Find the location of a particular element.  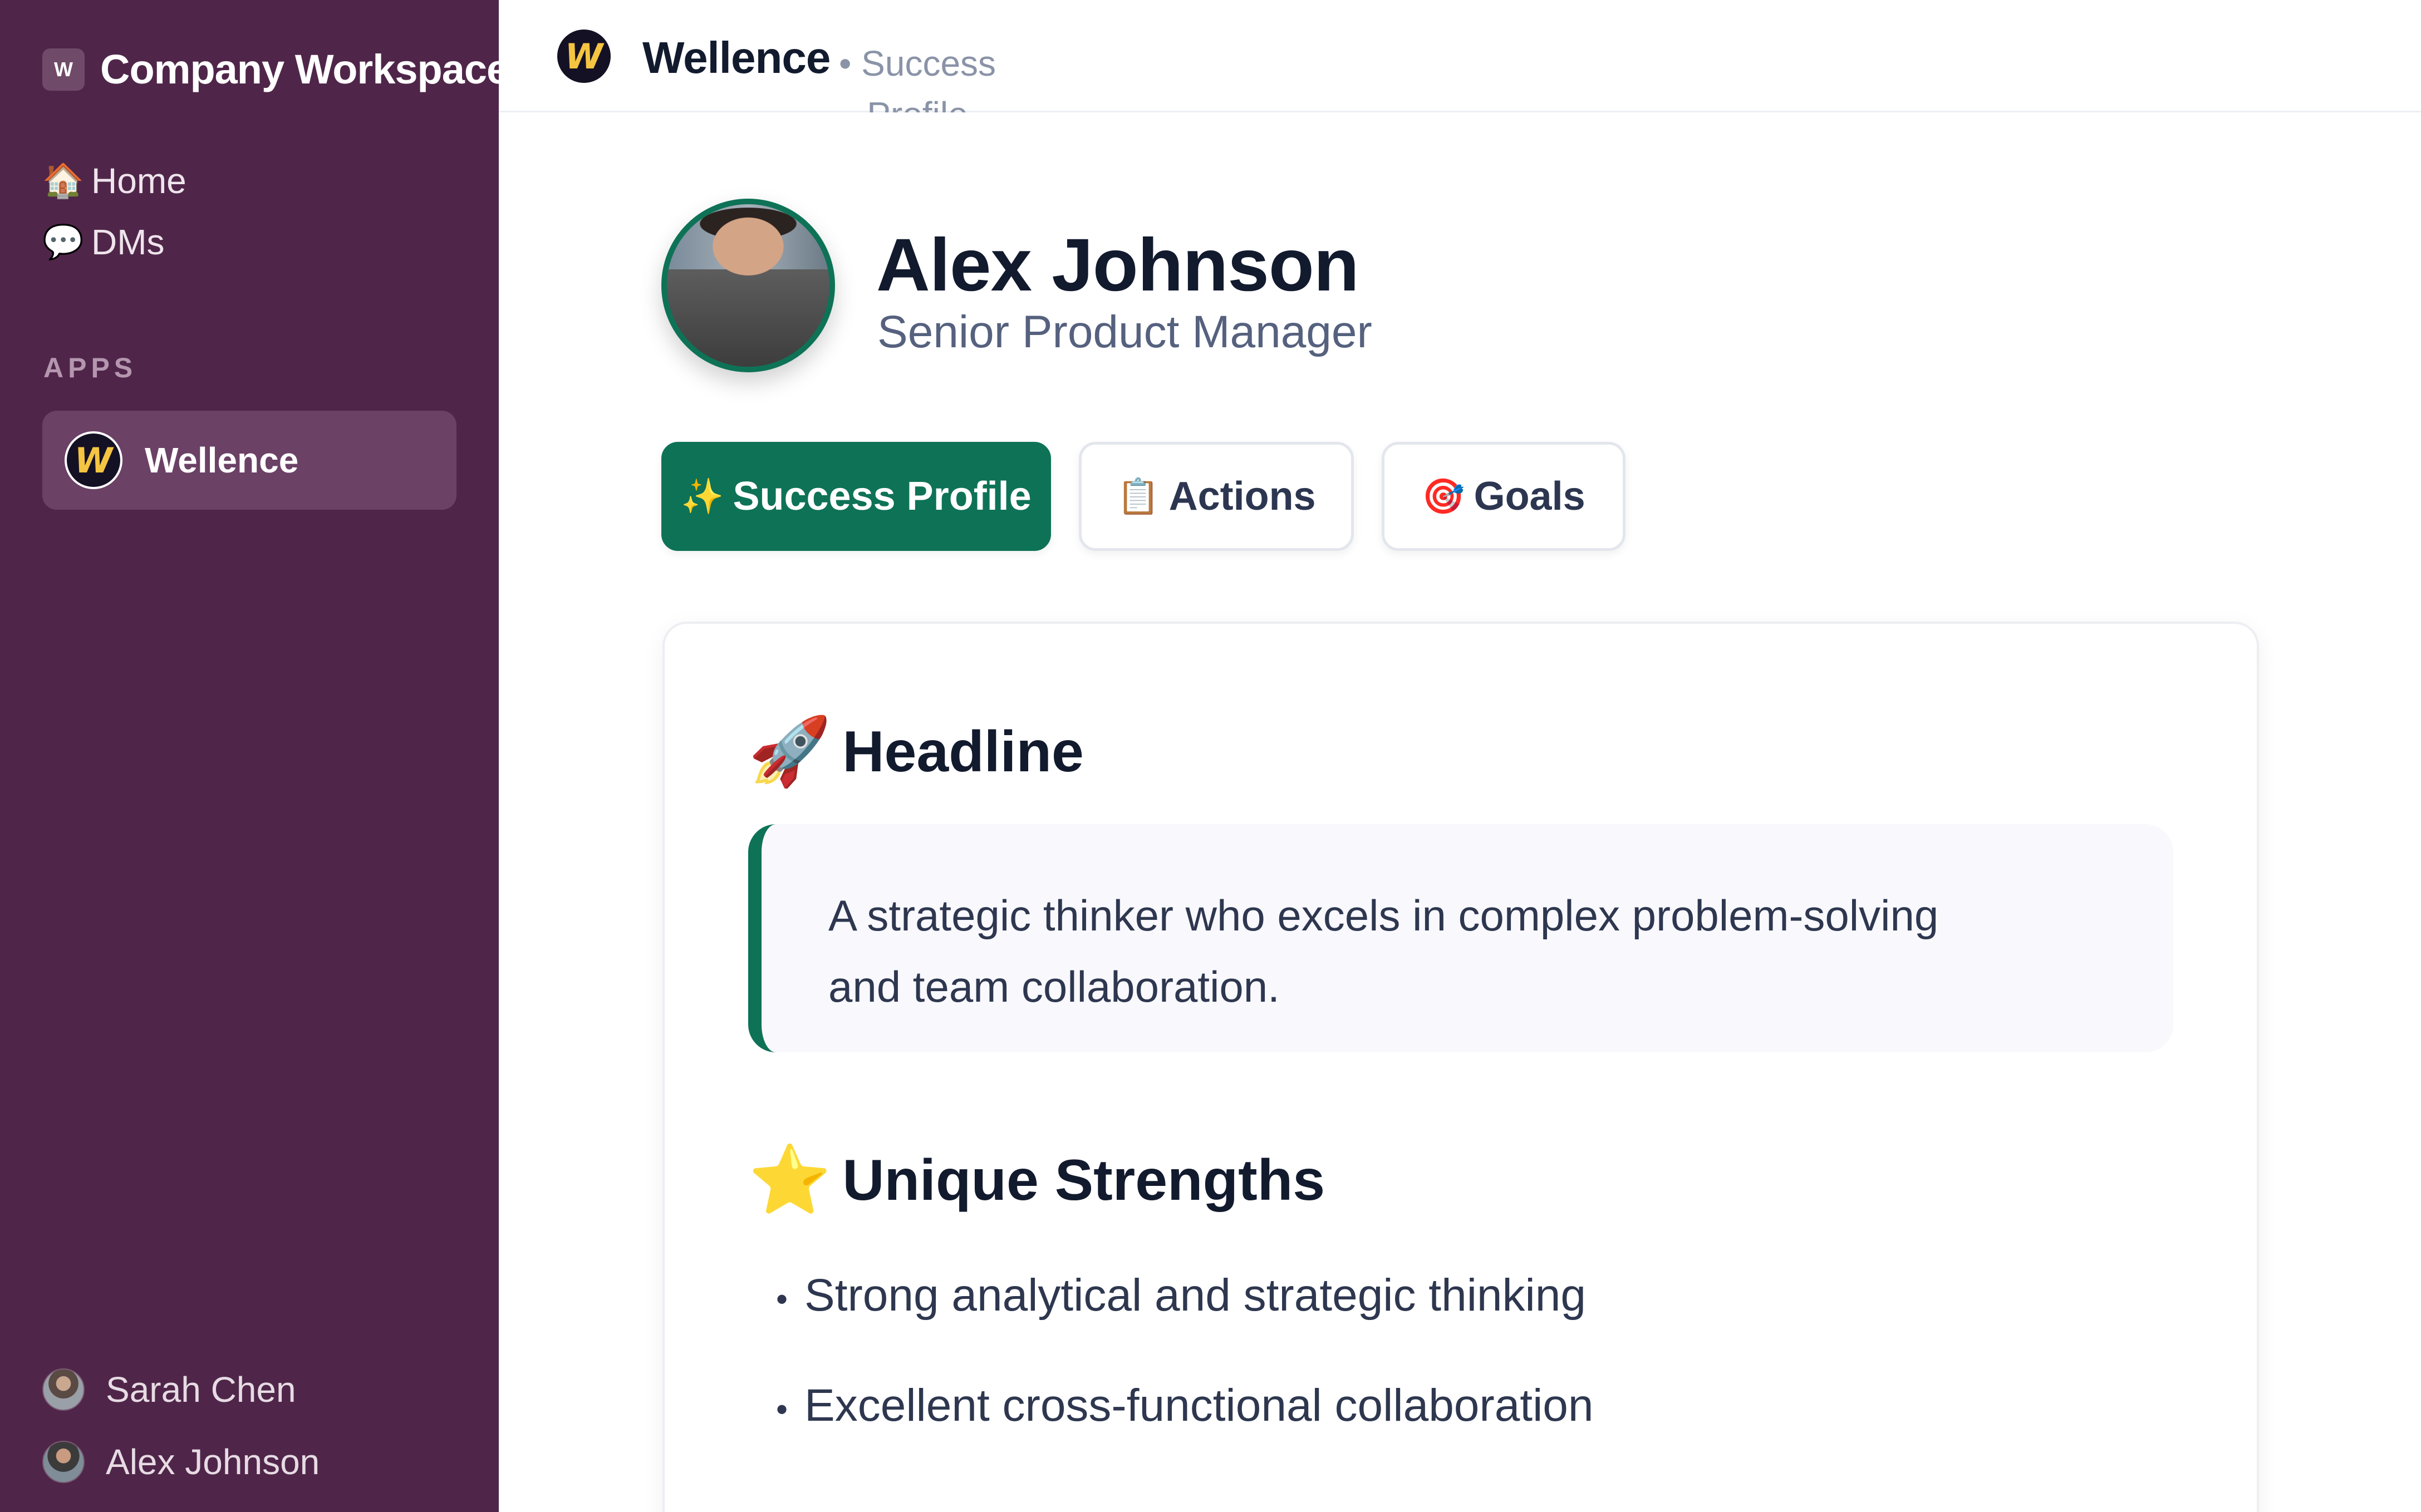

sidebar-item-home: 🏠 Home is located at coordinates (114, 180).